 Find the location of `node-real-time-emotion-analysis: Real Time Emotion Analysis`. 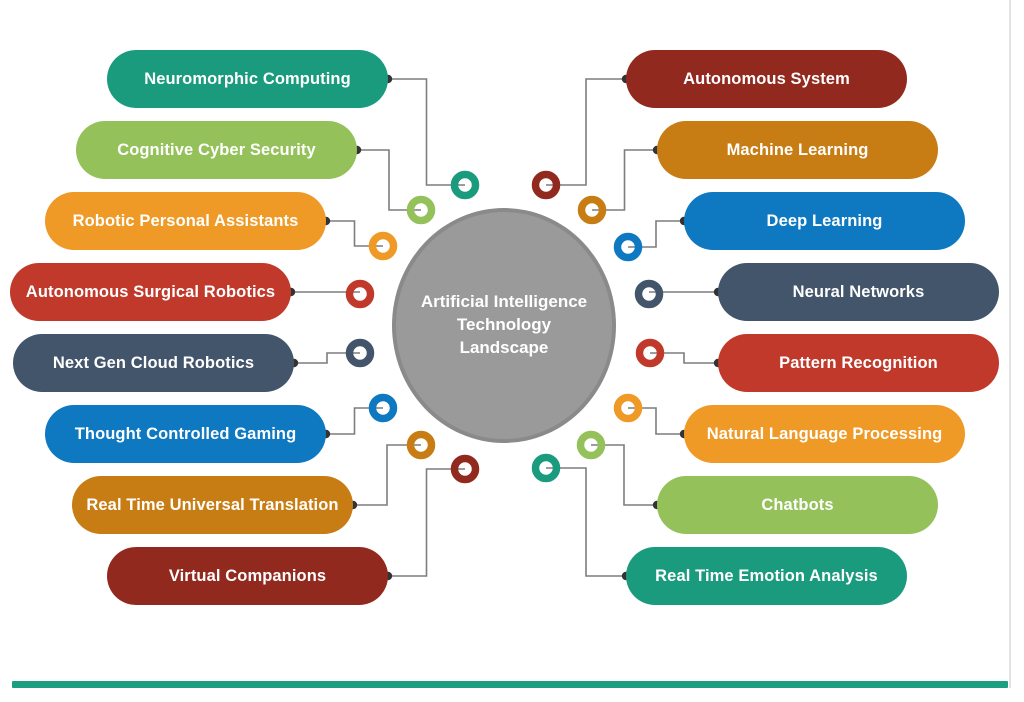

node-real-time-emotion-analysis: Real Time Emotion Analysis is located at coordinates (766, 576).